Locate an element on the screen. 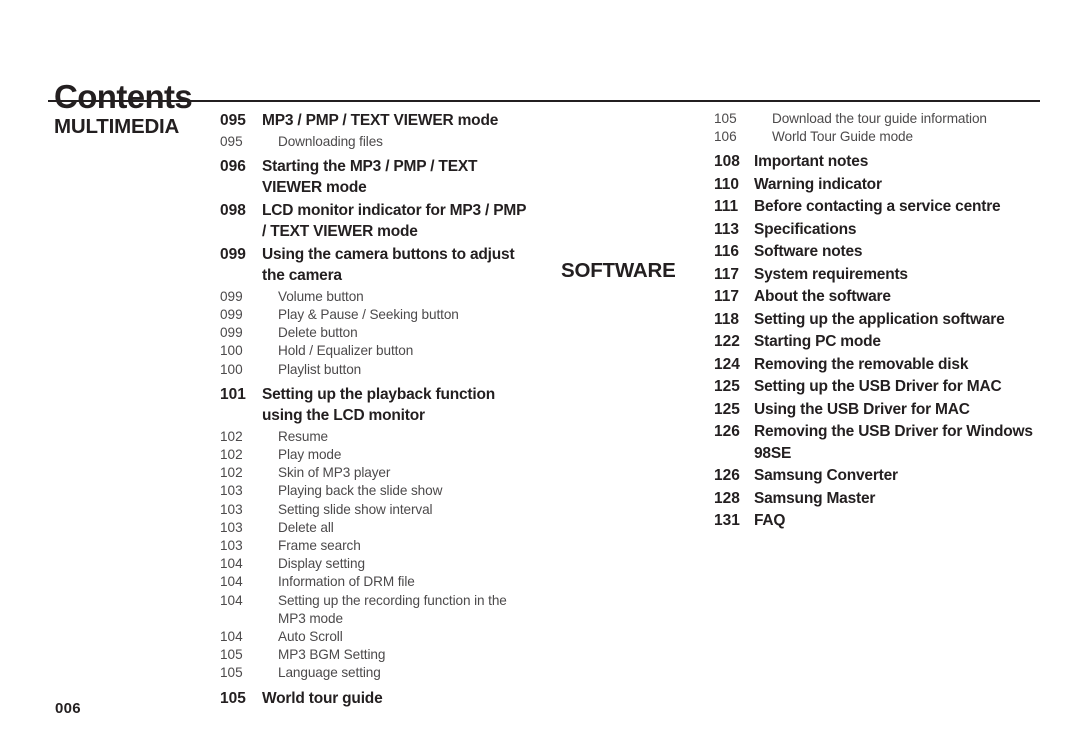  toc-entry: 118 Setting up the application software is located at coordinates (879, 320).